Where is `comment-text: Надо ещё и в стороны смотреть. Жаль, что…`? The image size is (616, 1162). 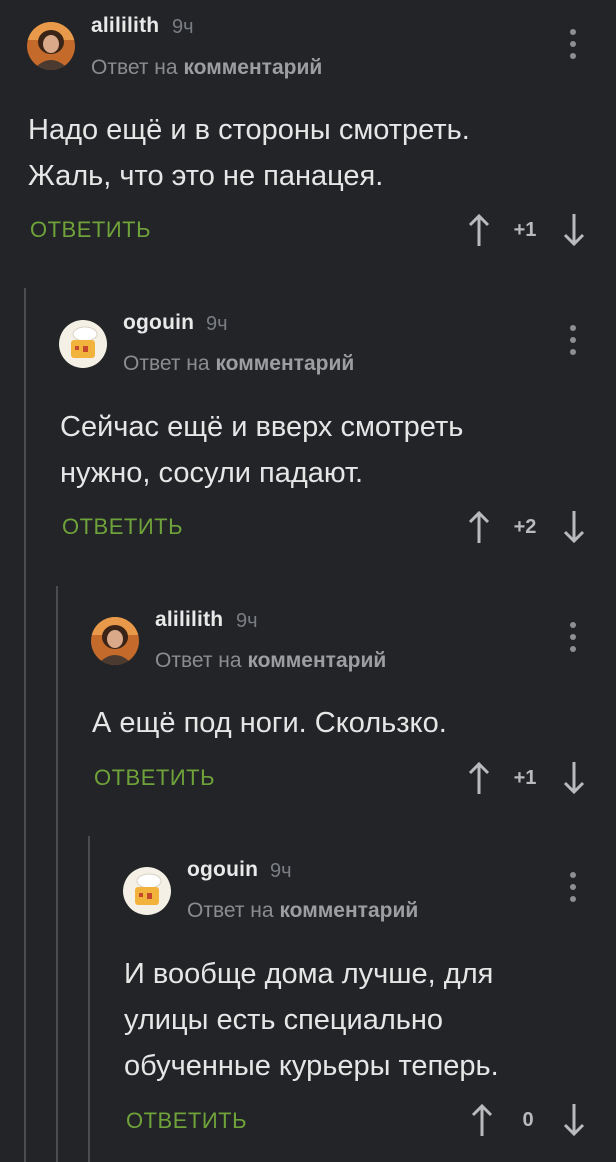 comment-text: Надо ещё и в стороны смотреть. Жаль, что… is located at coordinates (249, 153).